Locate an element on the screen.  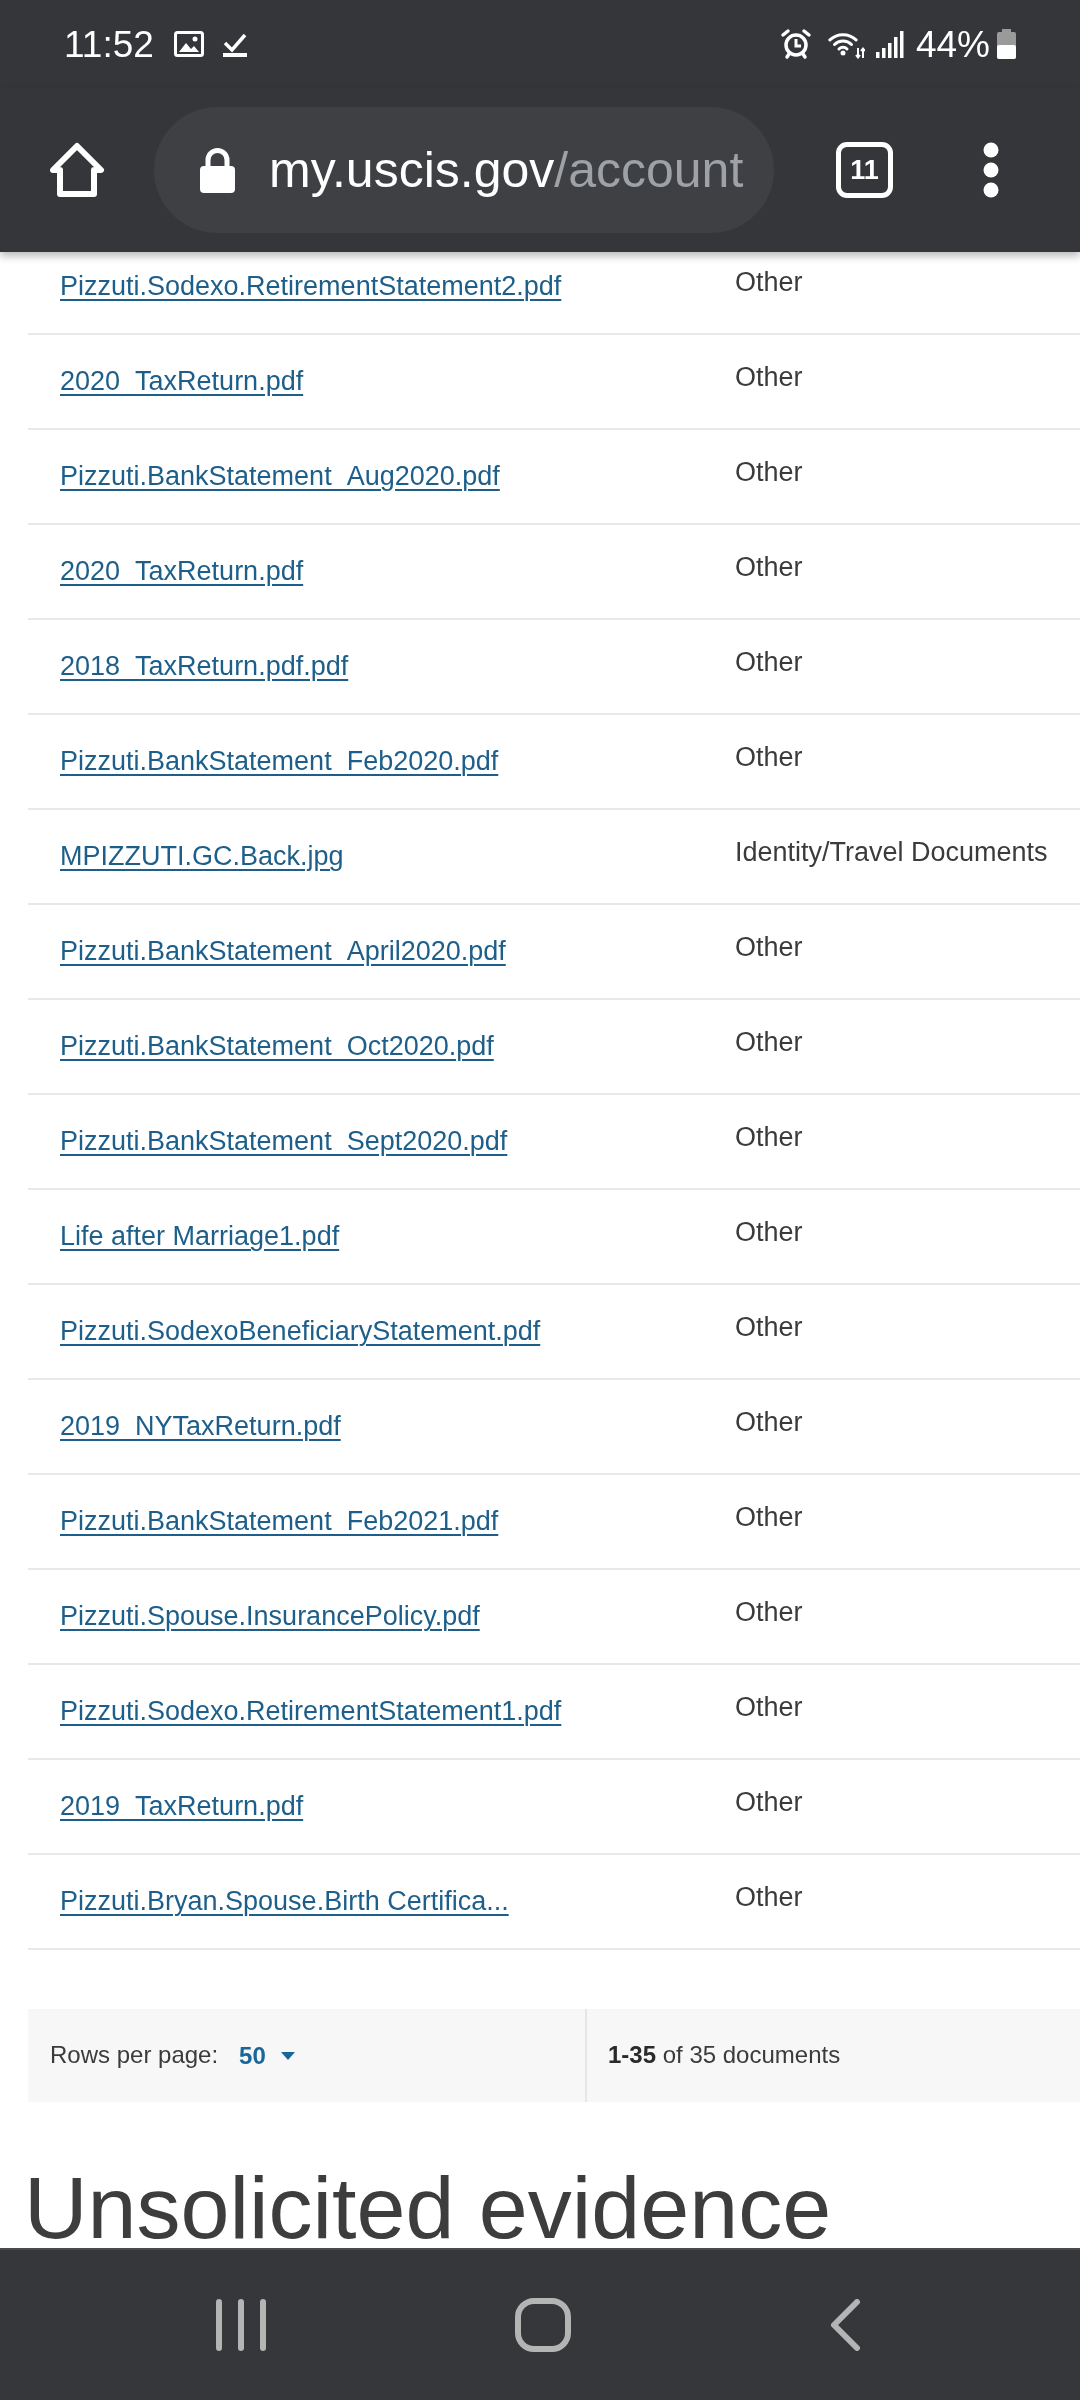
address-bar: my.uscis.gov/account is located at coordinates (464, 170).